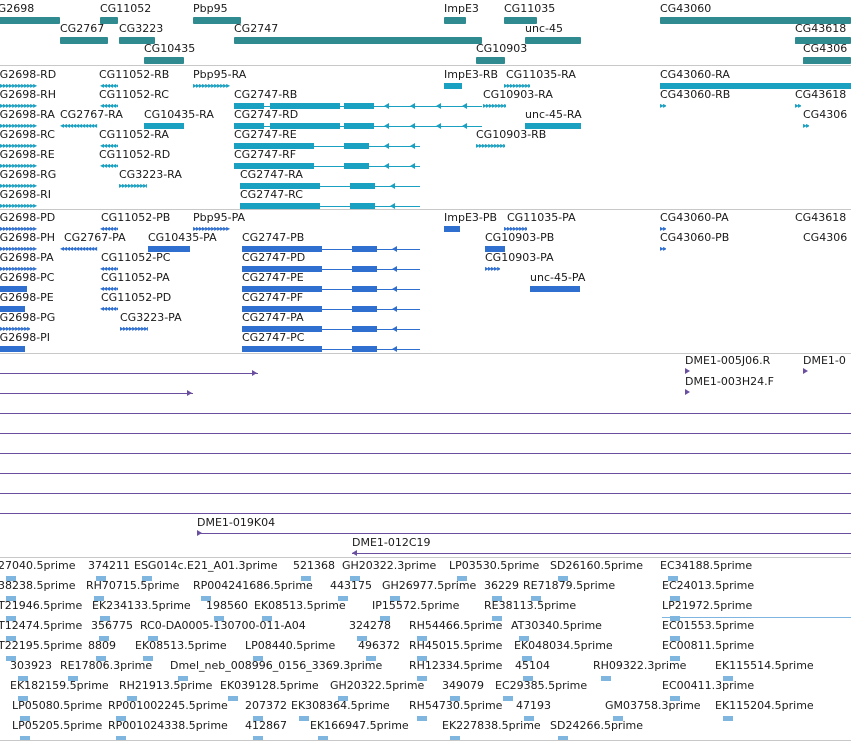 The width and height of the screenshot is (851, 742). I want to click on est-label: T21946.5prime, so click(41, 606).